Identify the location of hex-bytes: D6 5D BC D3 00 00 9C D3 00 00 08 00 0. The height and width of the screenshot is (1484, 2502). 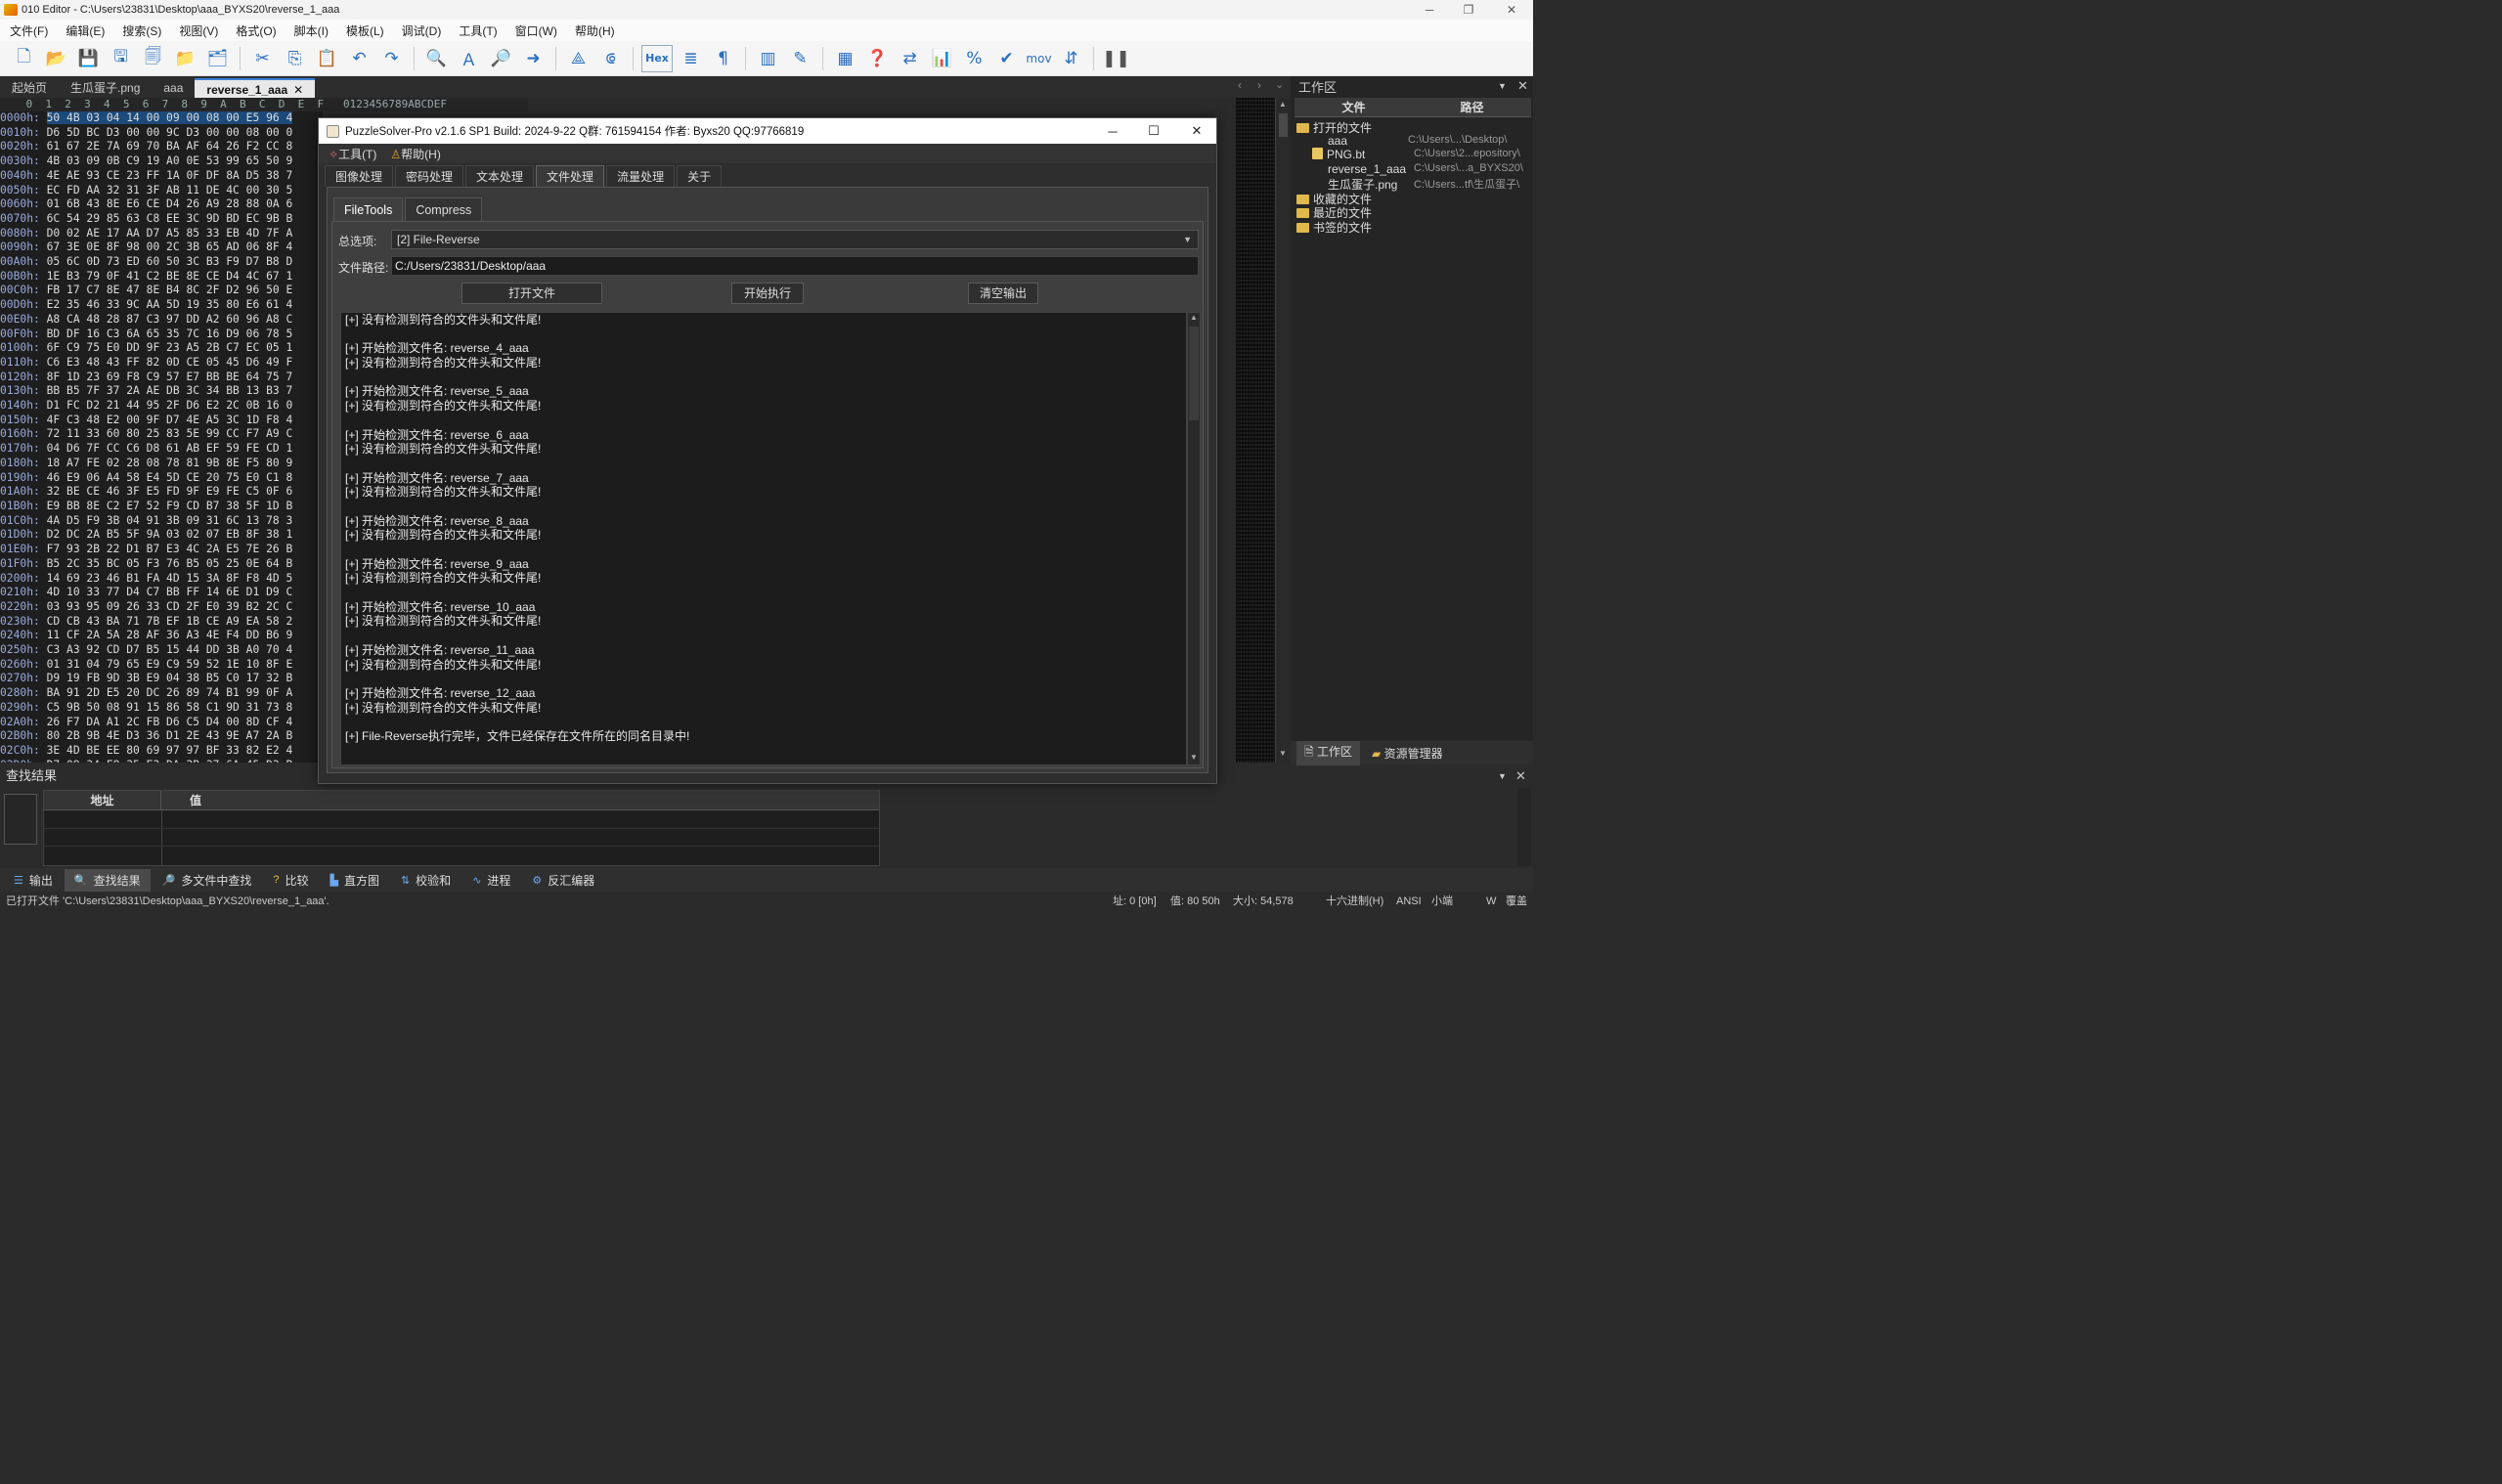
(170, 132).